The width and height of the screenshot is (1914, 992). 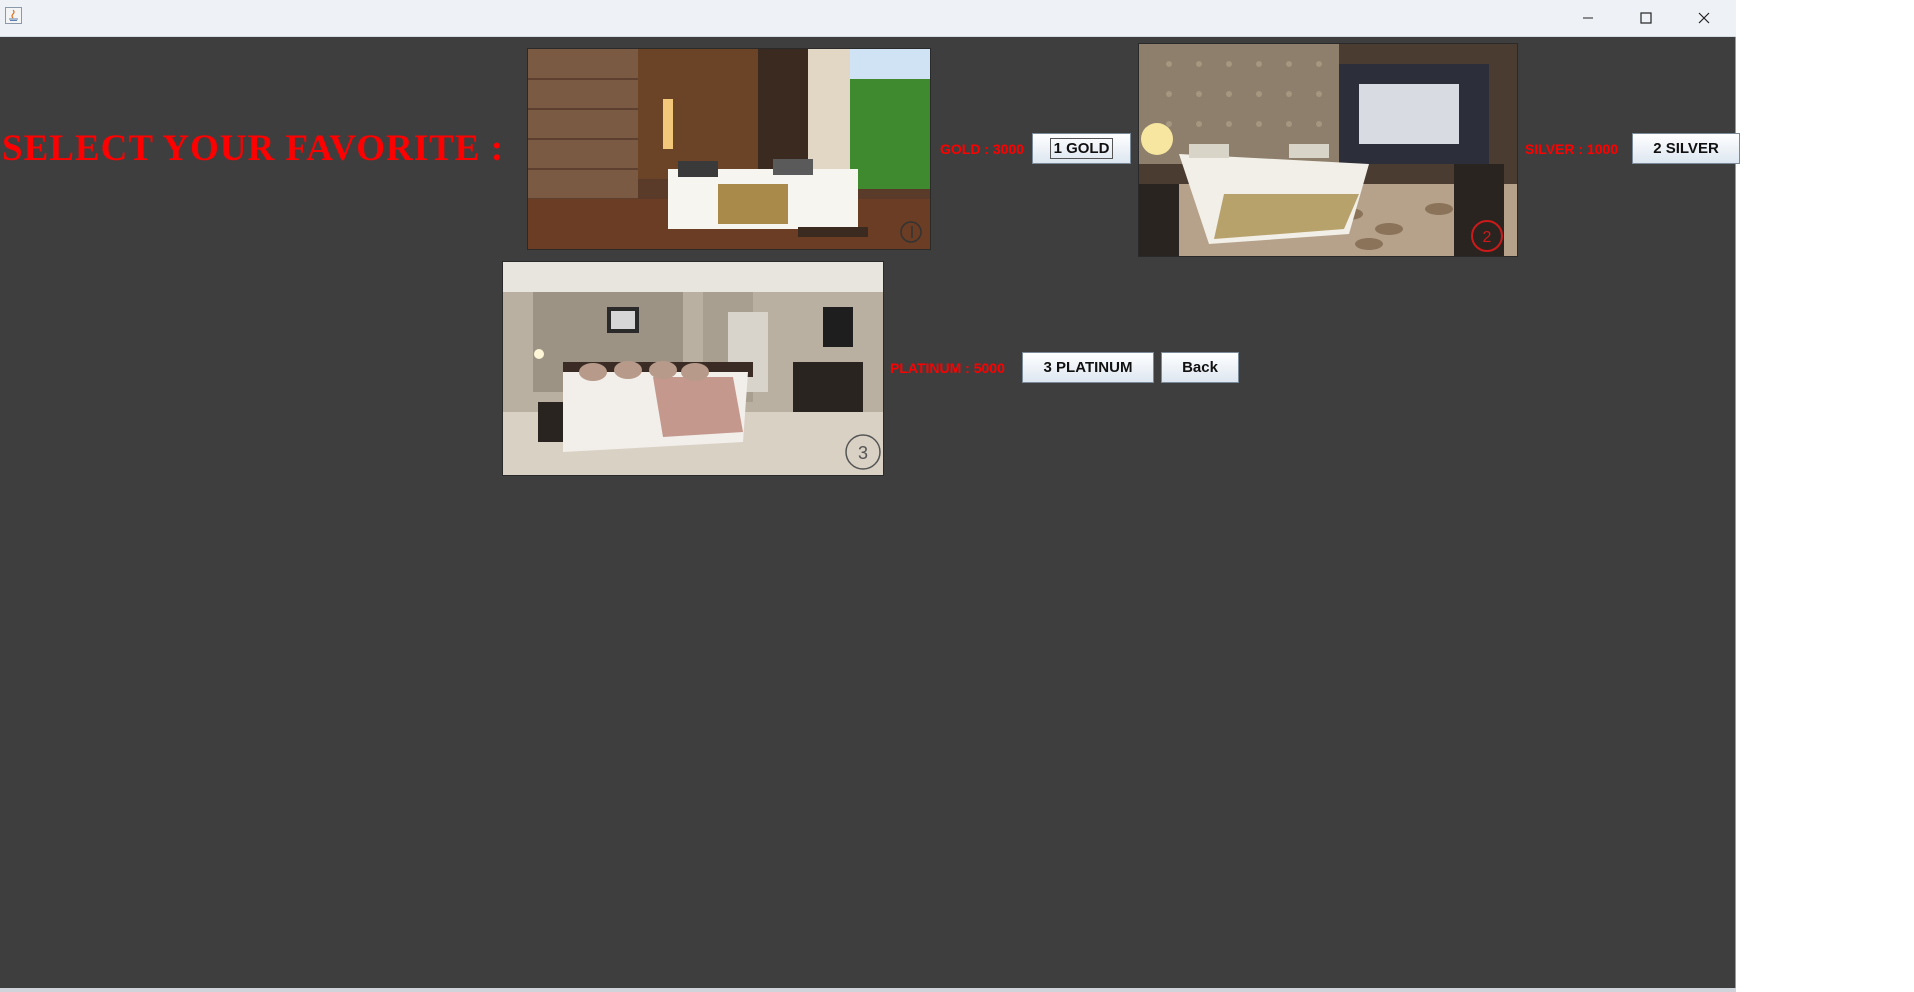 I want to click on minimize-icon, so click(x=1588, y=18).